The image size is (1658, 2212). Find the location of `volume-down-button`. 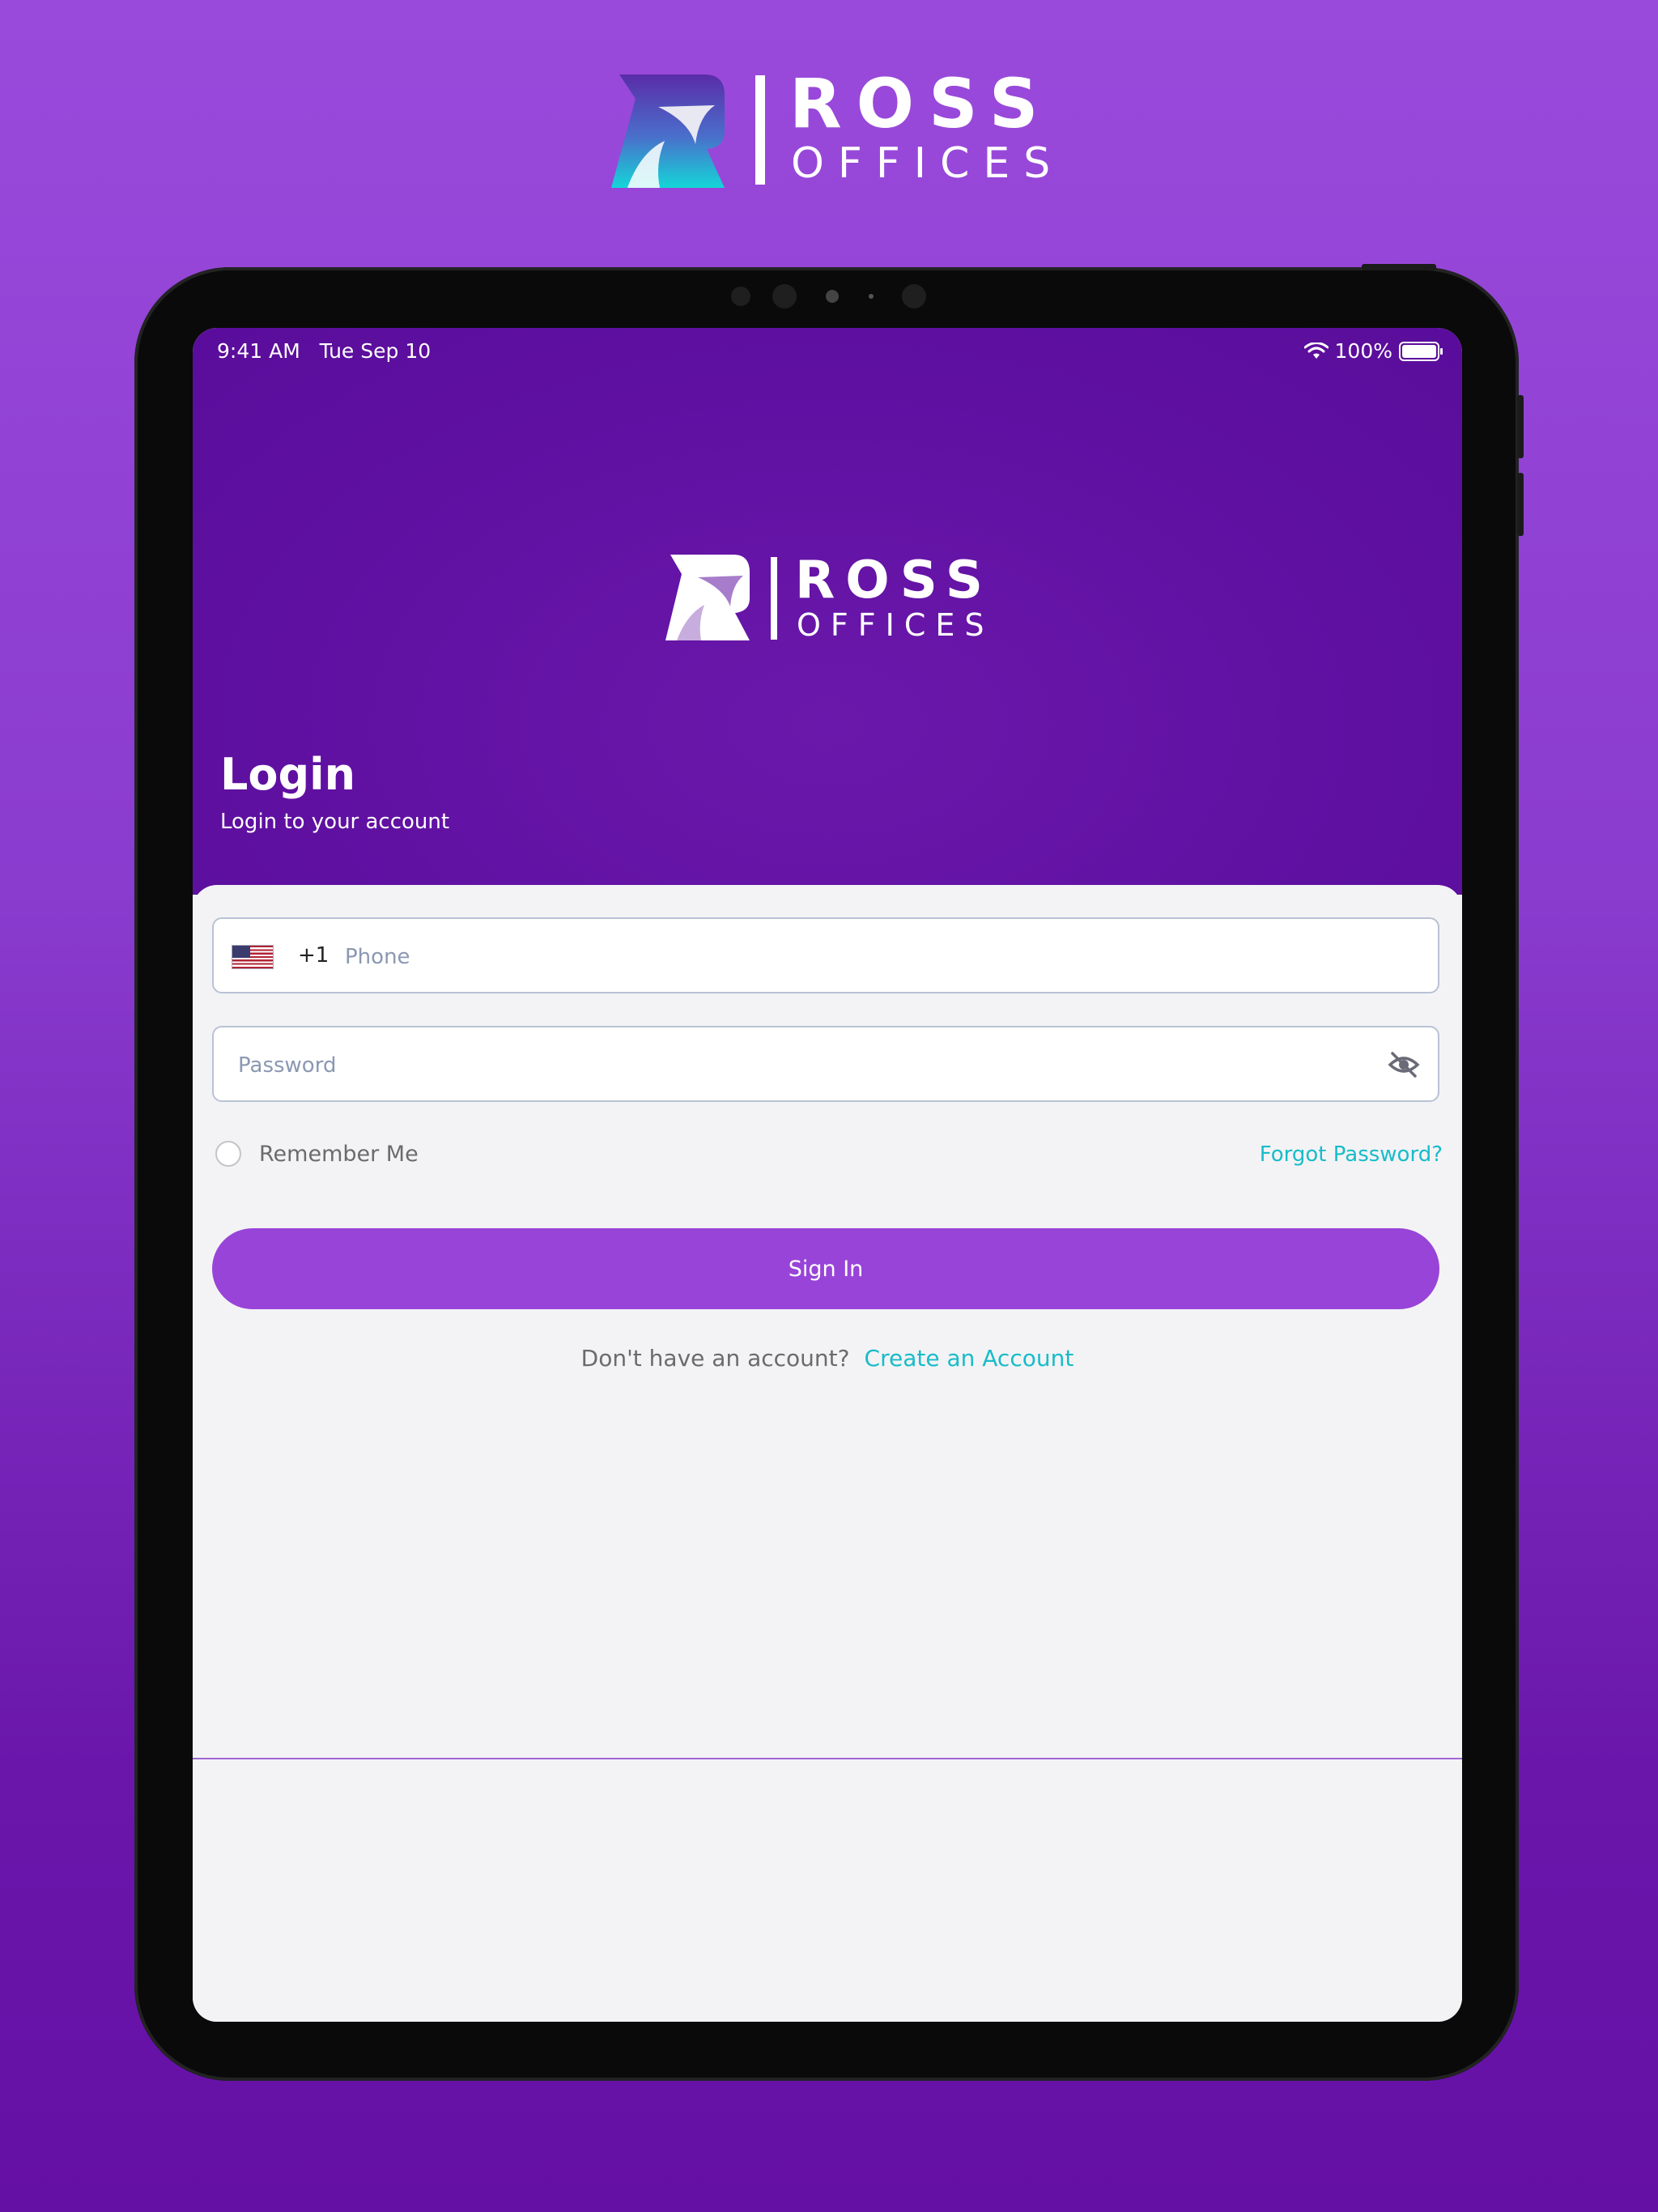

volume-down-button is located at coordinates (1520, 505).